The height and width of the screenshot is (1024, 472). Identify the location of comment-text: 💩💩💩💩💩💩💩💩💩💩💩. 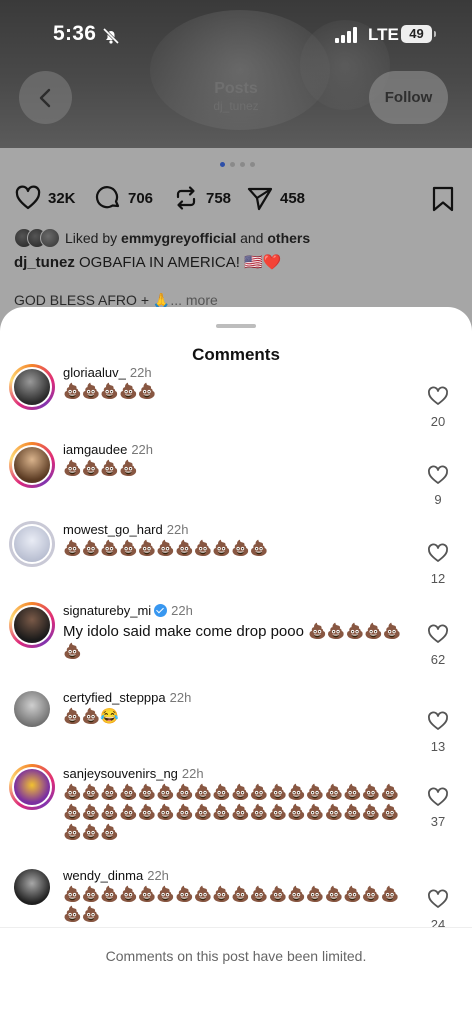
(166, 548).